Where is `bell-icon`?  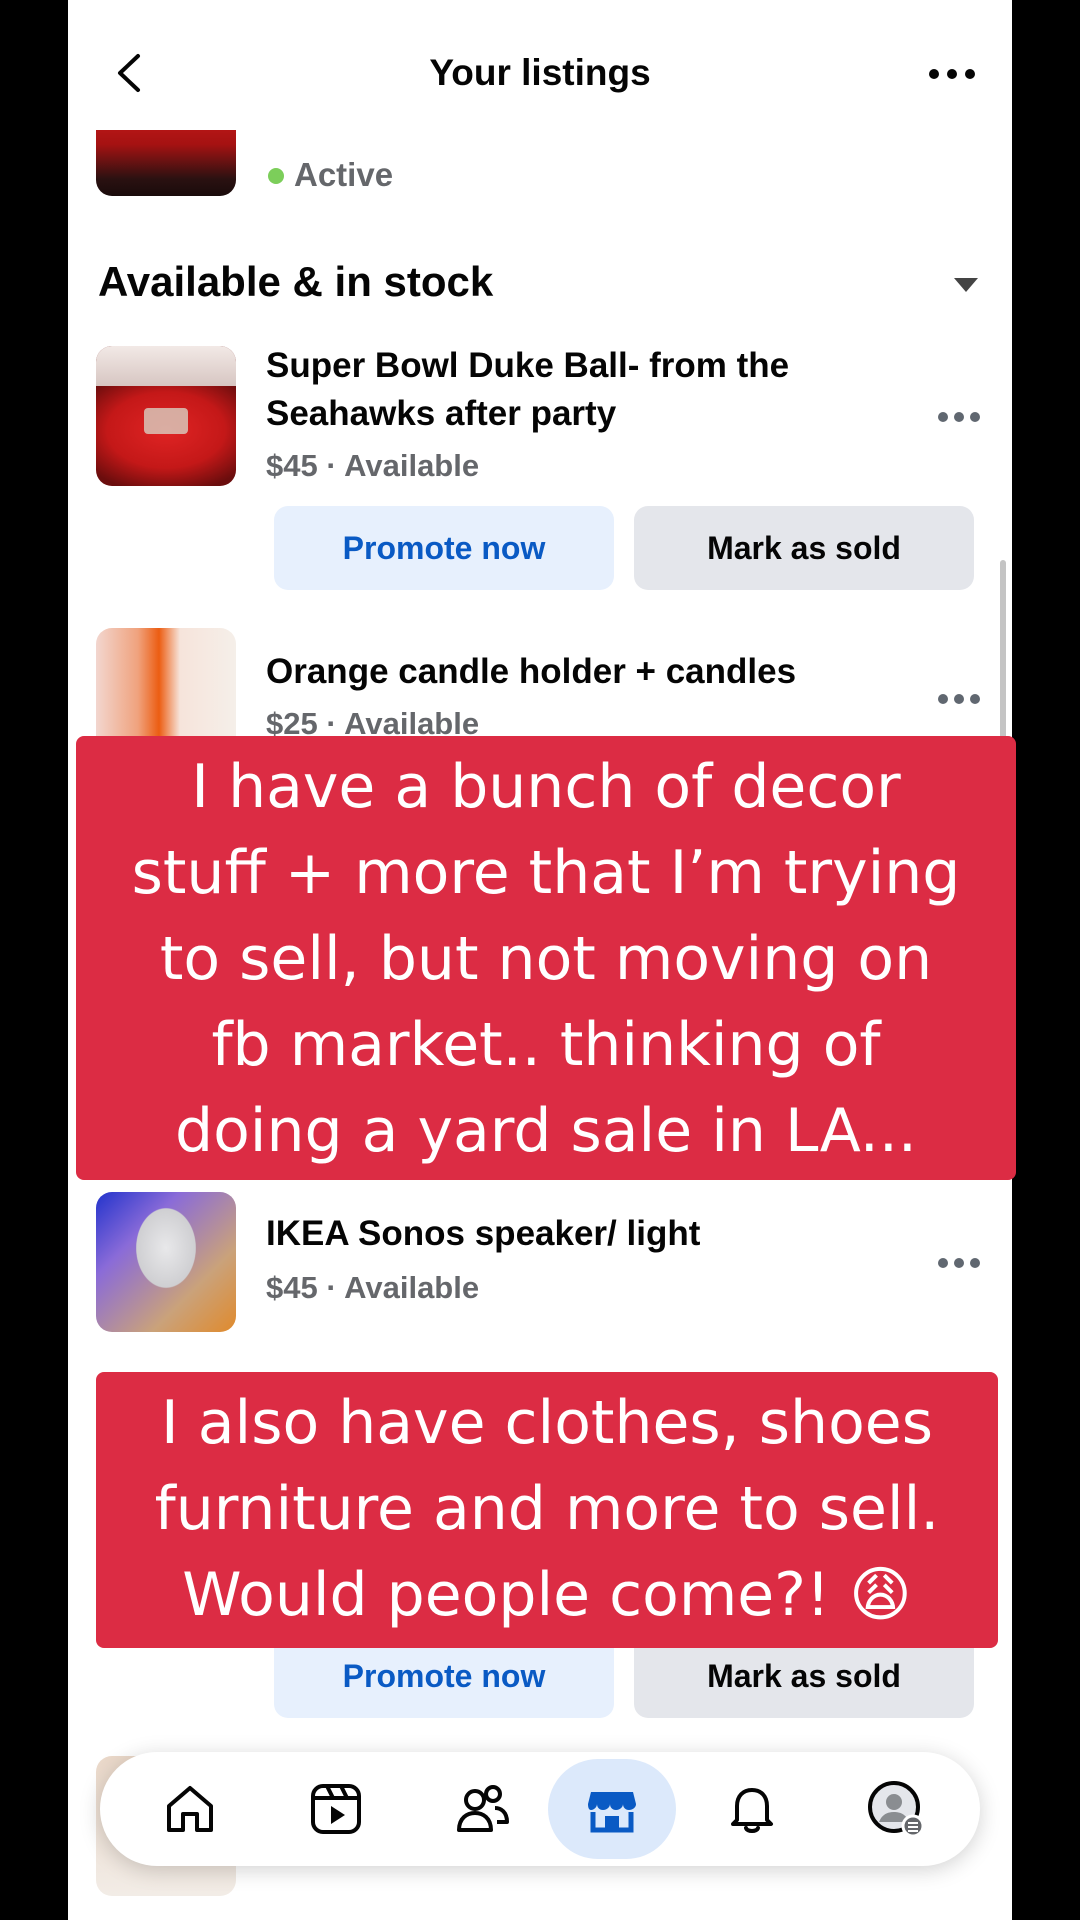
bell-icon is located at coordinates (752, 1810).